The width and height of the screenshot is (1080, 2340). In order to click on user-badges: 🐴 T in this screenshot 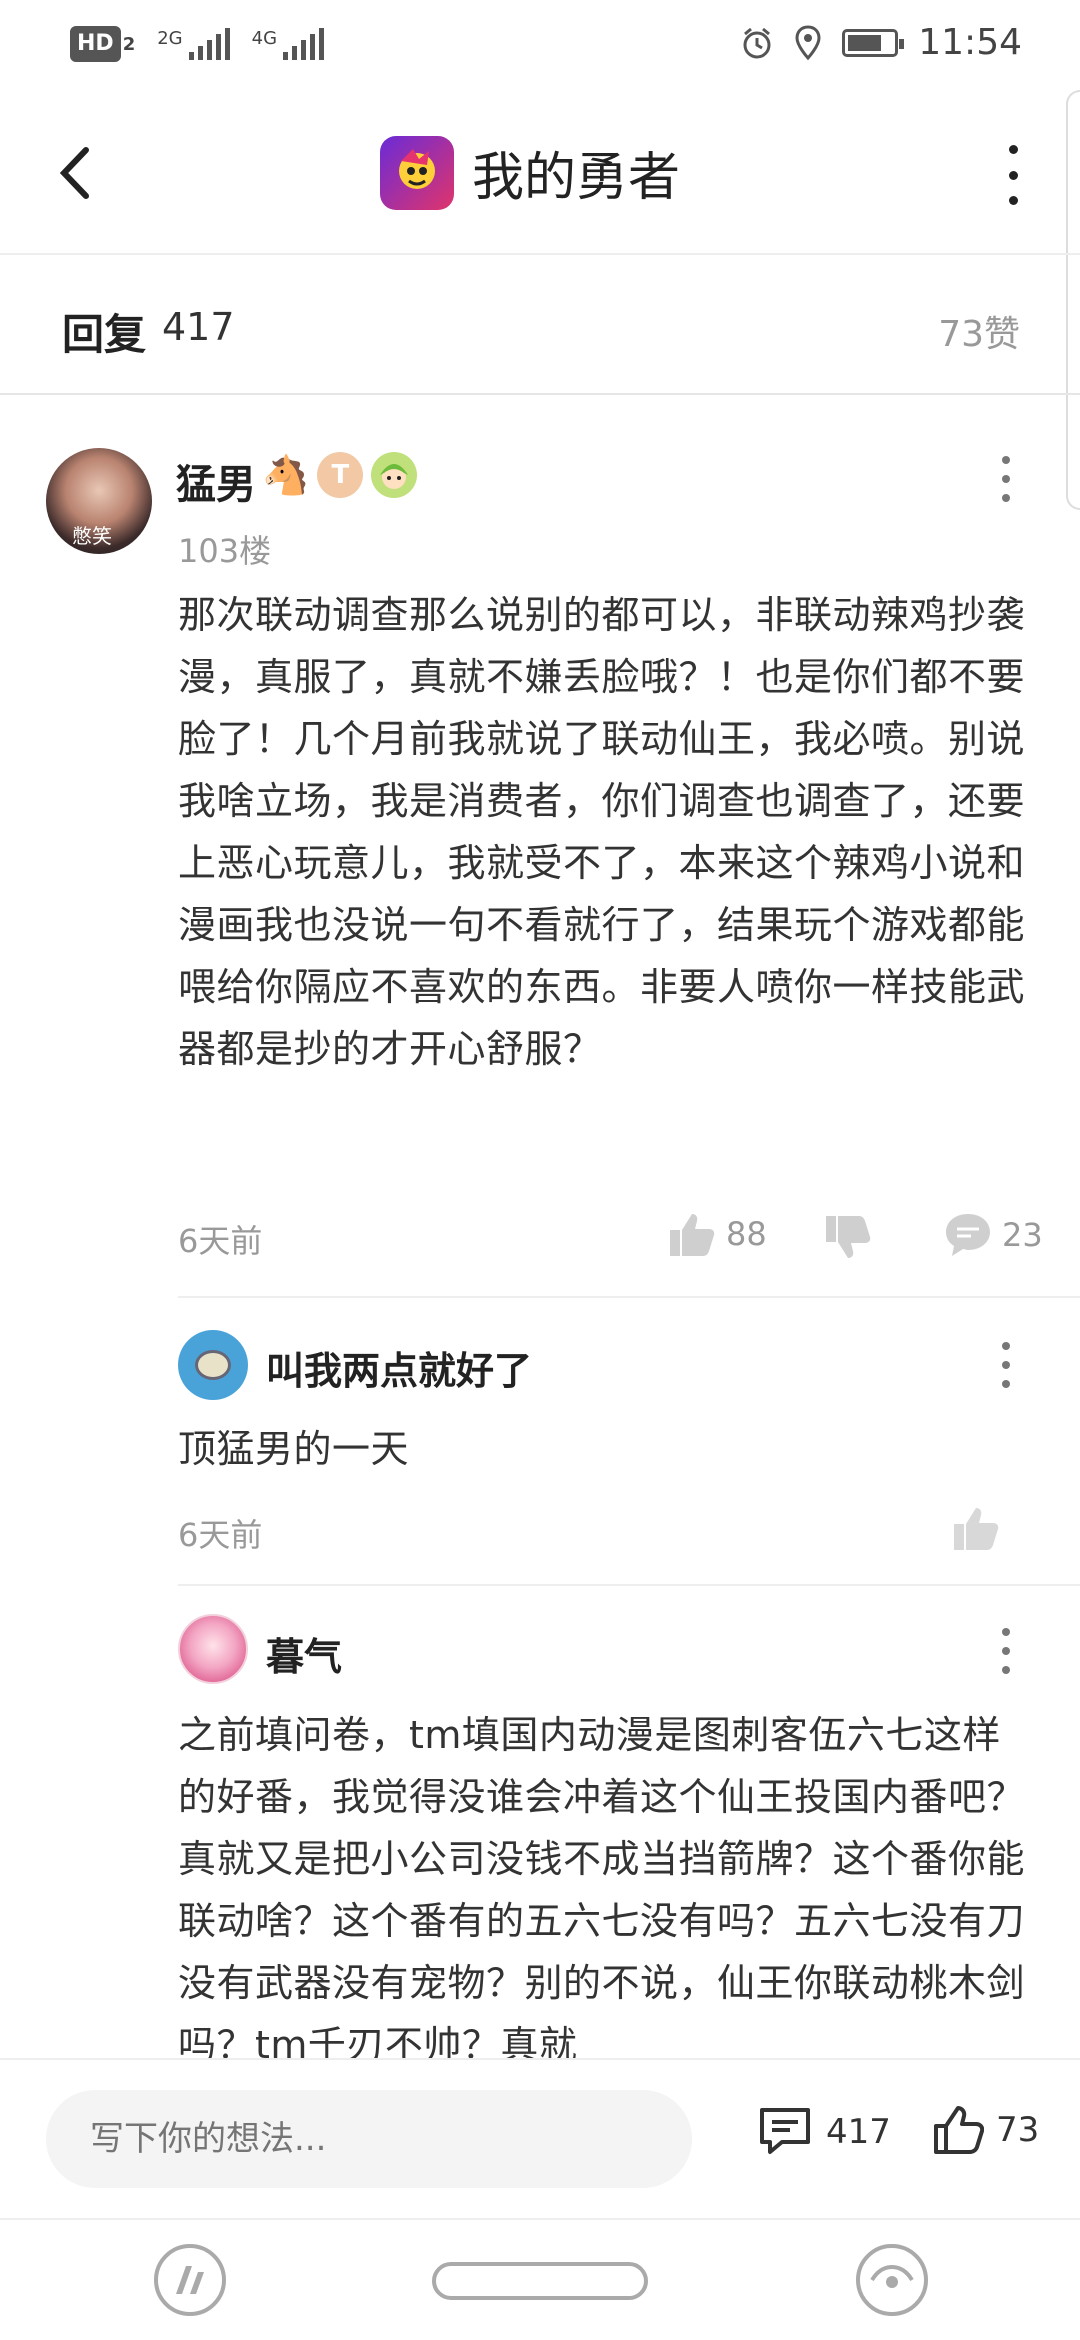, I will do `click(340, 475)`.